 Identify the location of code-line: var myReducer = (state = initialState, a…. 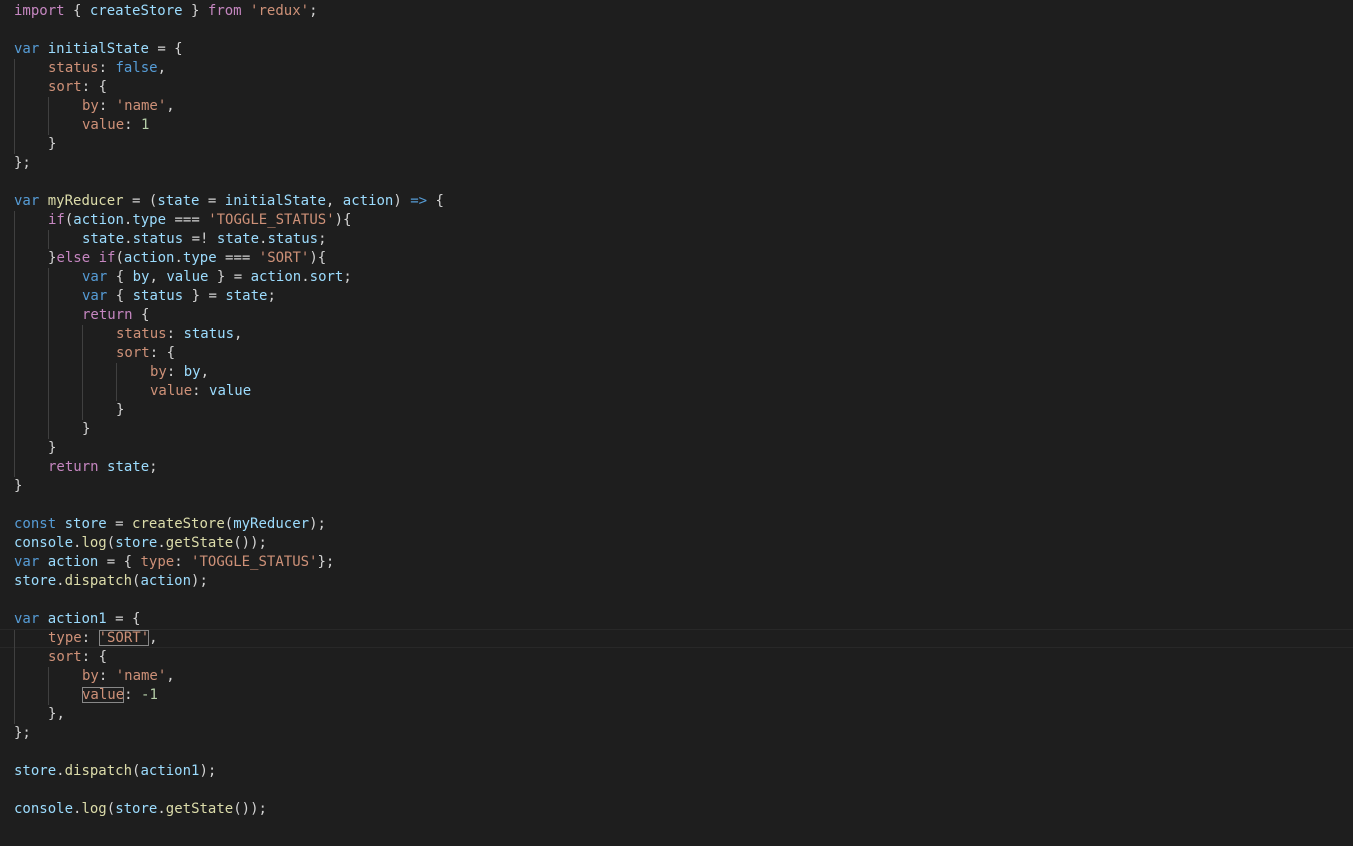
(676, 201).